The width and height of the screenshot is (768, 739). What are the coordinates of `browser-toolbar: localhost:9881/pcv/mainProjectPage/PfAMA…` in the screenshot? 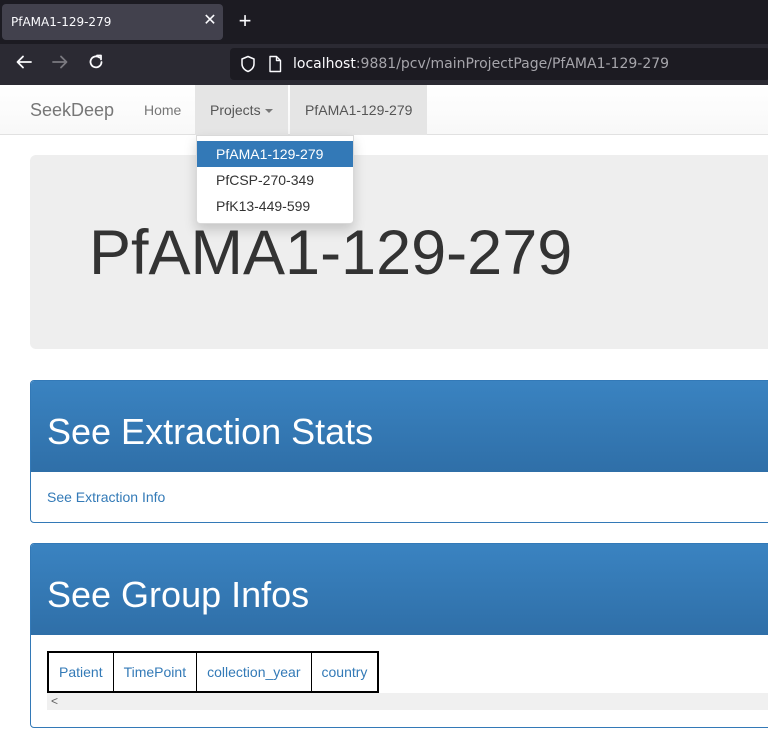 It's located at (384, 64).